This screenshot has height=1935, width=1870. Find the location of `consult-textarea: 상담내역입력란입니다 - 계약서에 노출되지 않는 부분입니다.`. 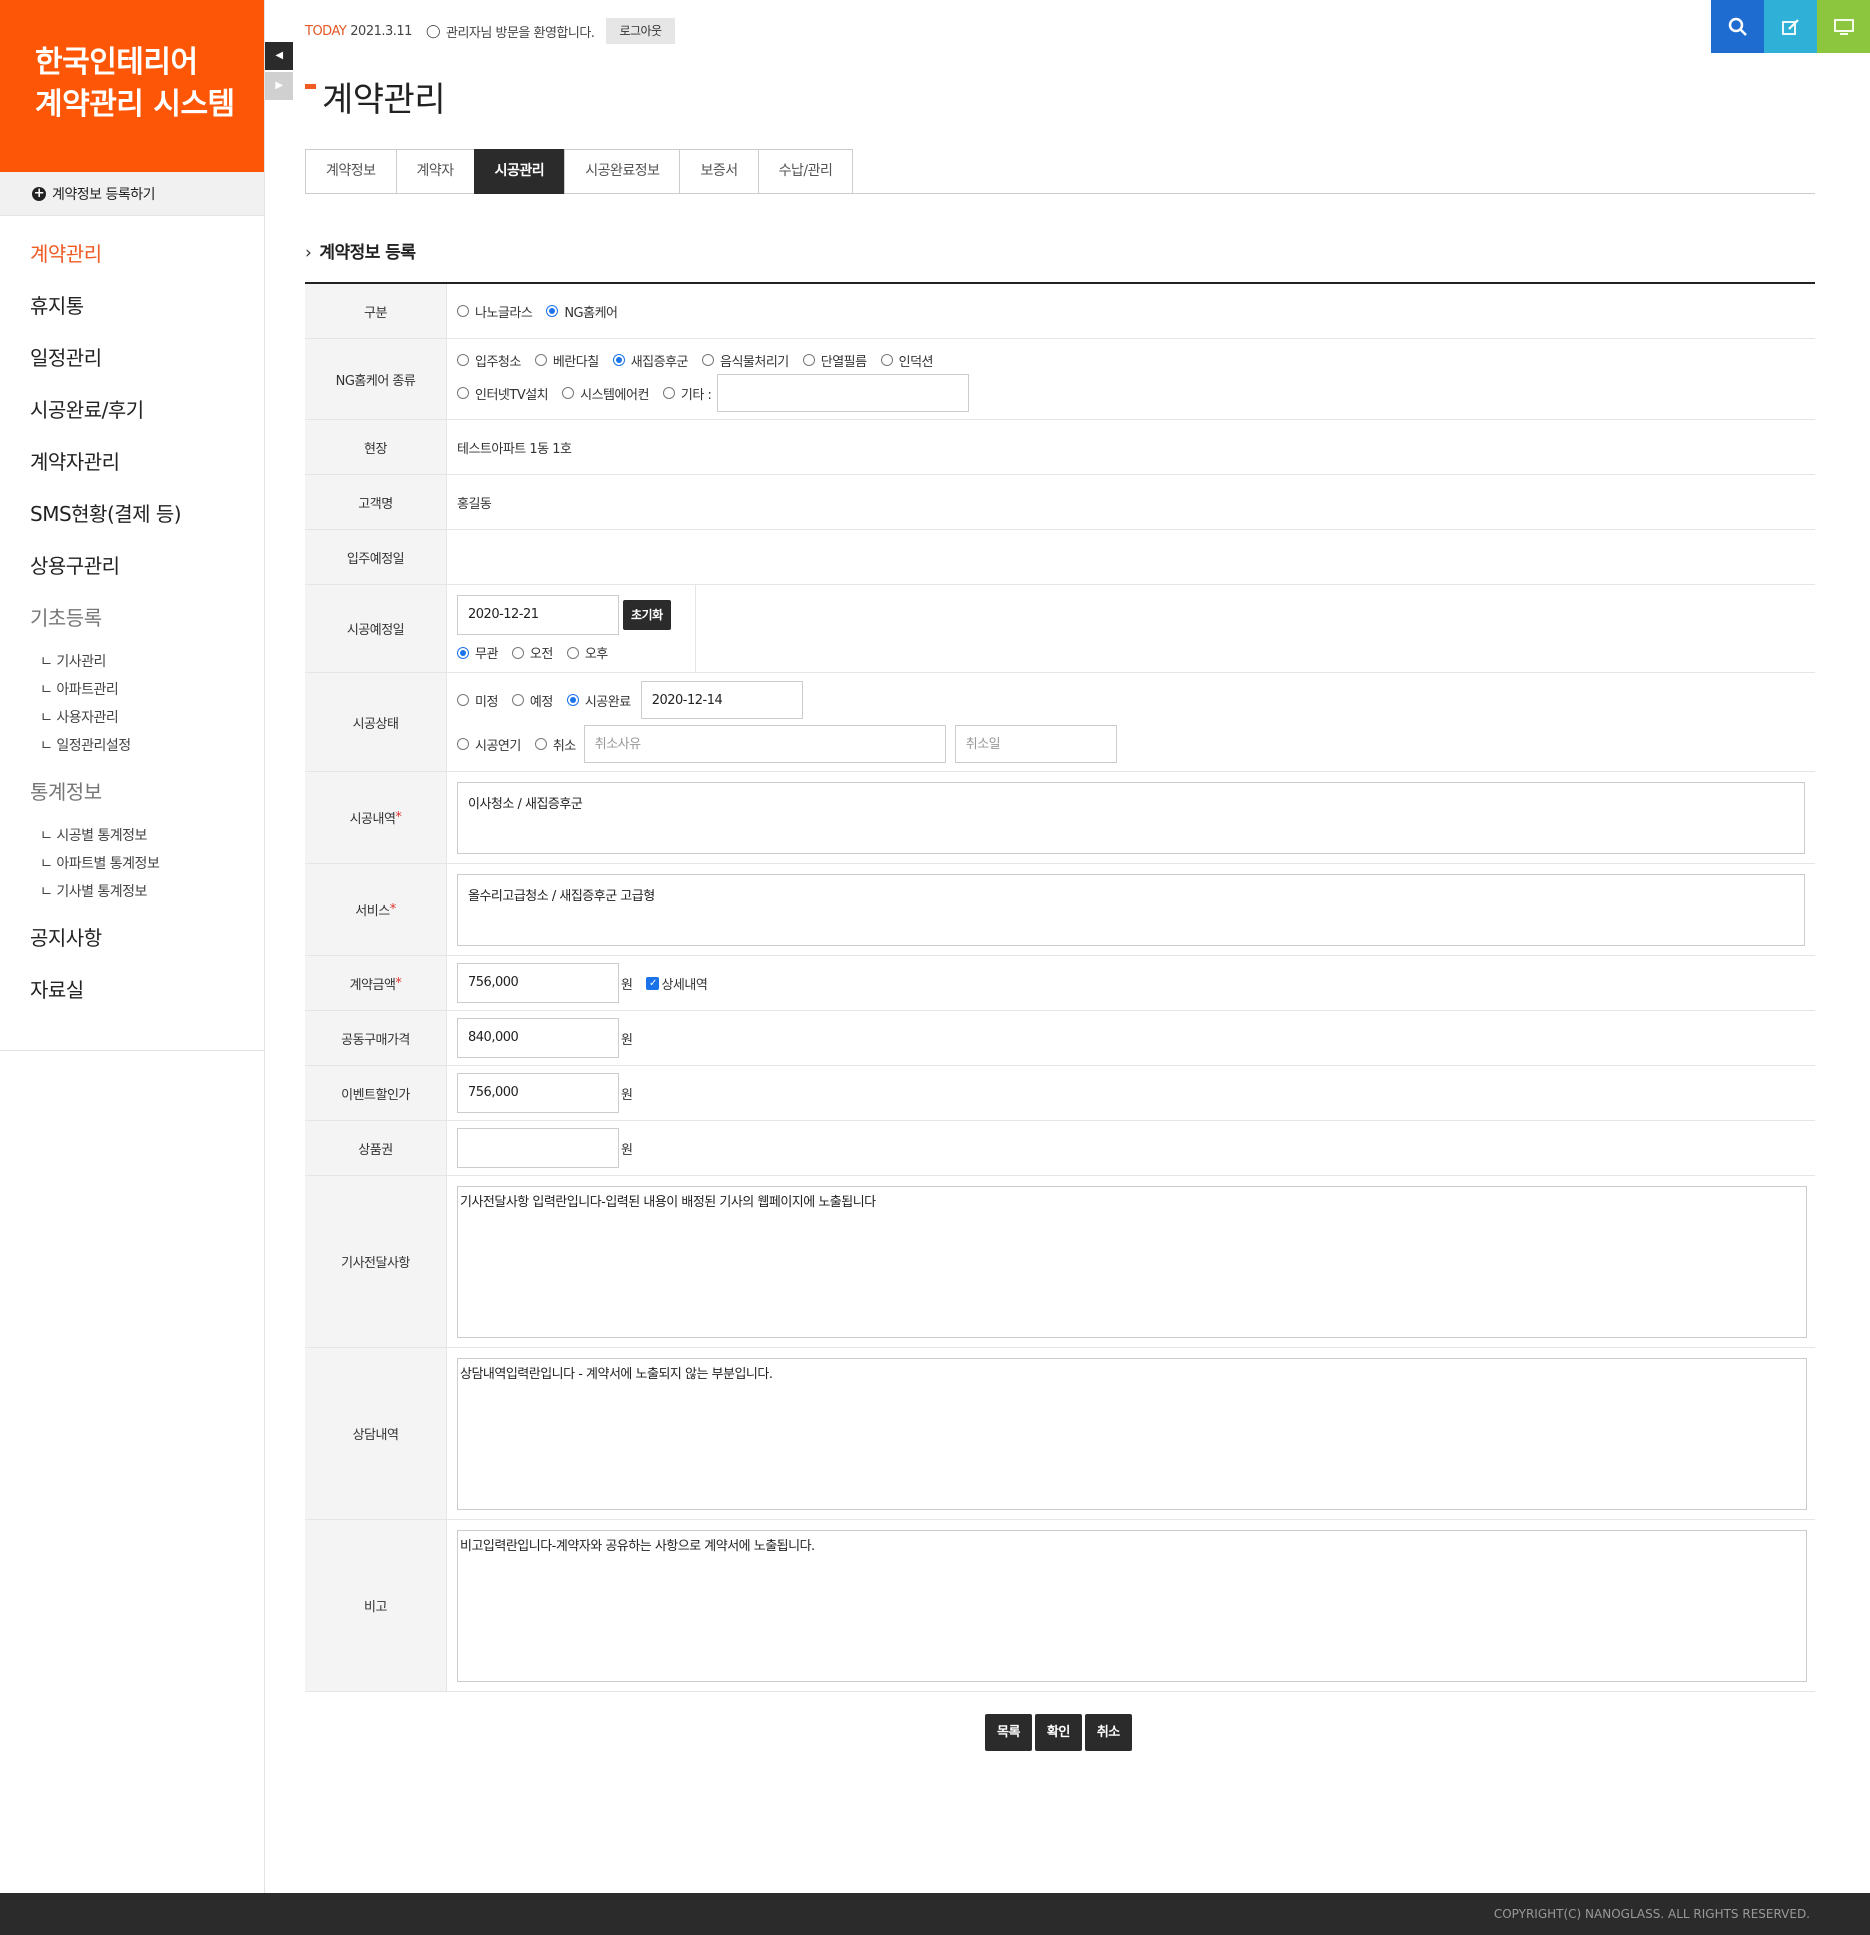

consult-textarea: 상담내역입력란입니다 - 계약서에 노출되지 않는 부분입니다. is located at coordinates (1132, 1433).